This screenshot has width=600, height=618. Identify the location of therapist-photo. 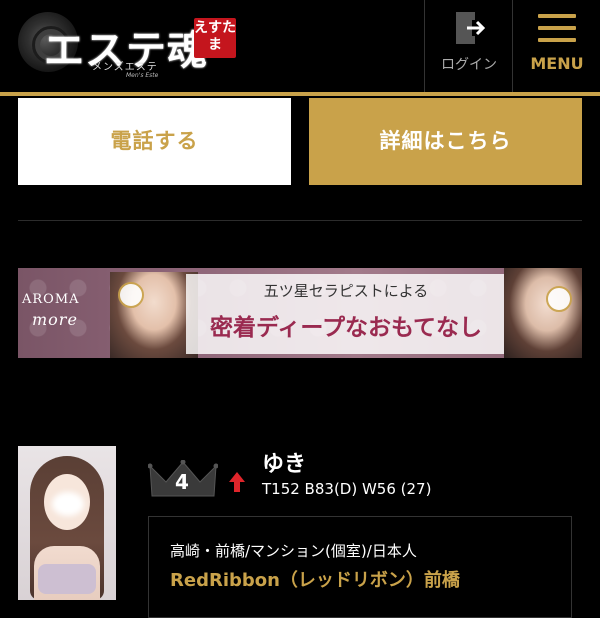
(67, 523).